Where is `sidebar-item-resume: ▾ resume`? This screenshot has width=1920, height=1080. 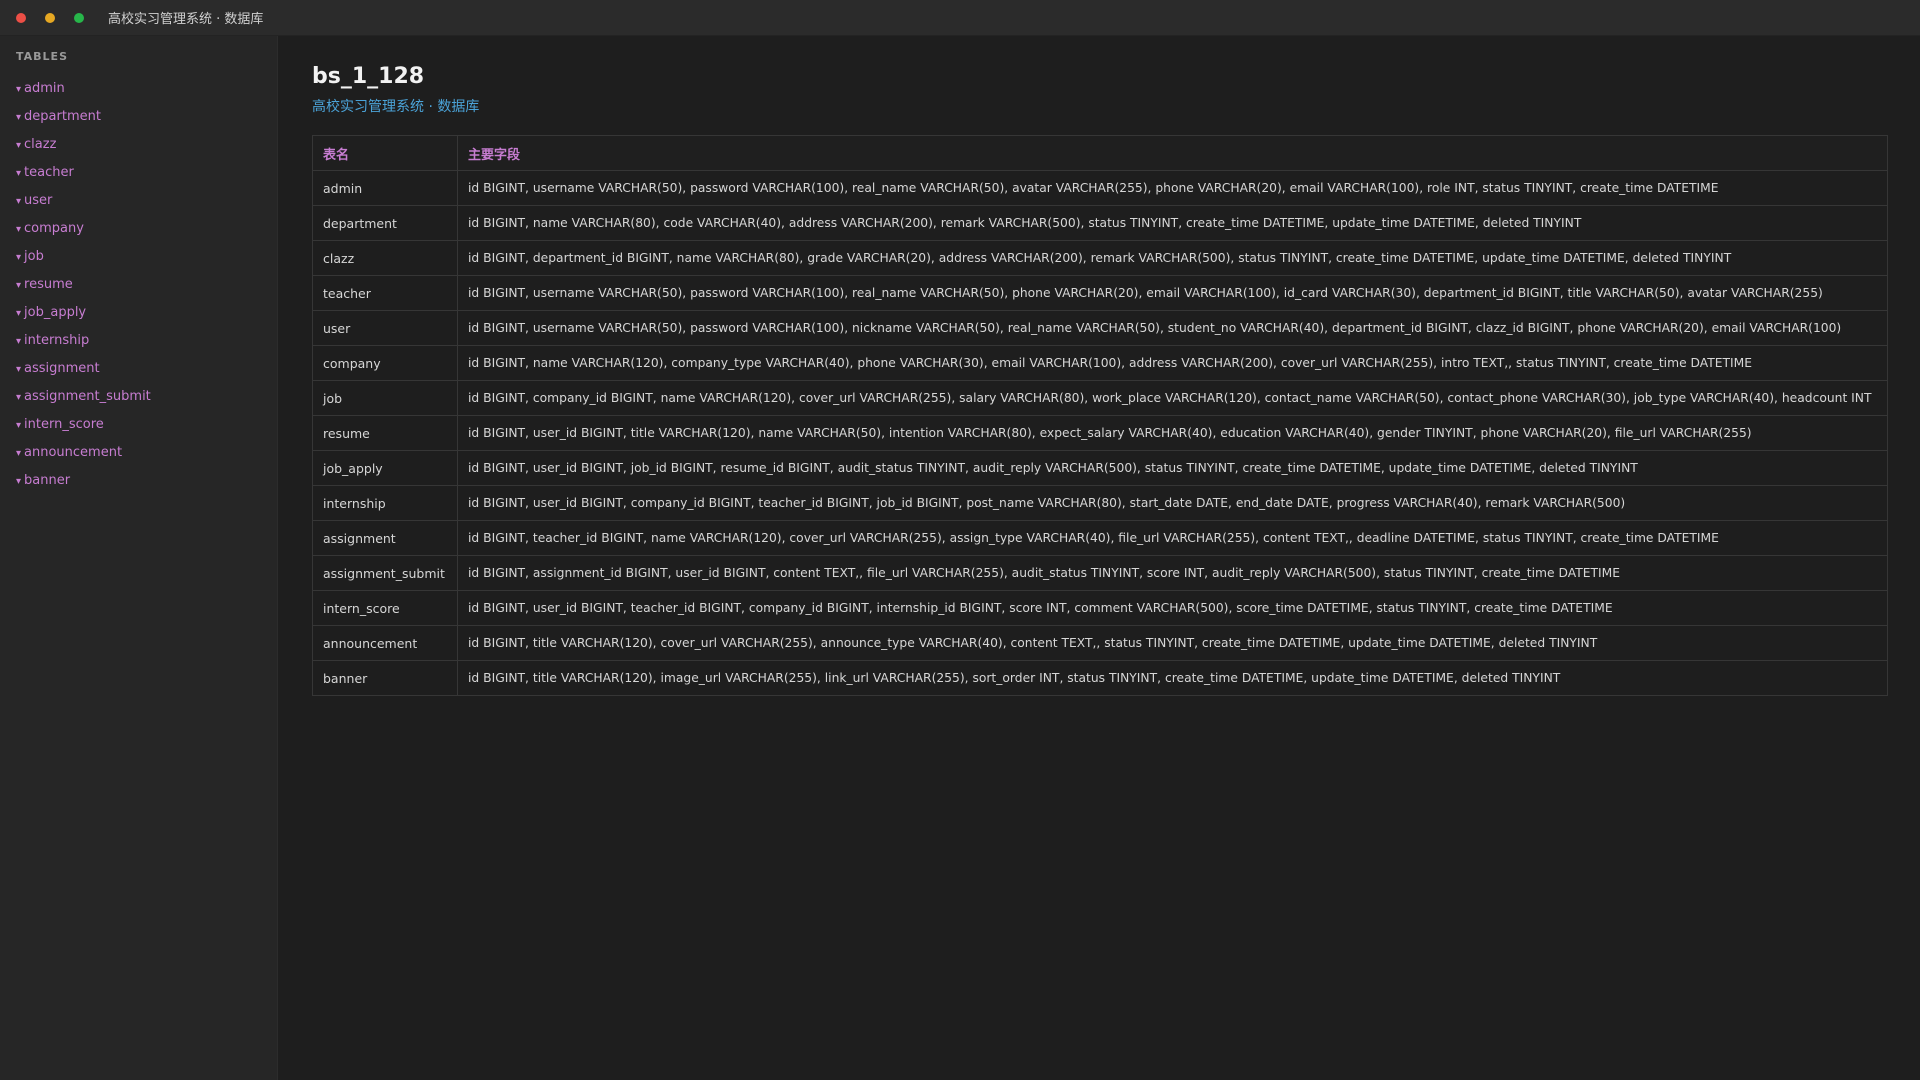
sidebar-item-resume: ▾ resume is located at coordinates (138, 288).